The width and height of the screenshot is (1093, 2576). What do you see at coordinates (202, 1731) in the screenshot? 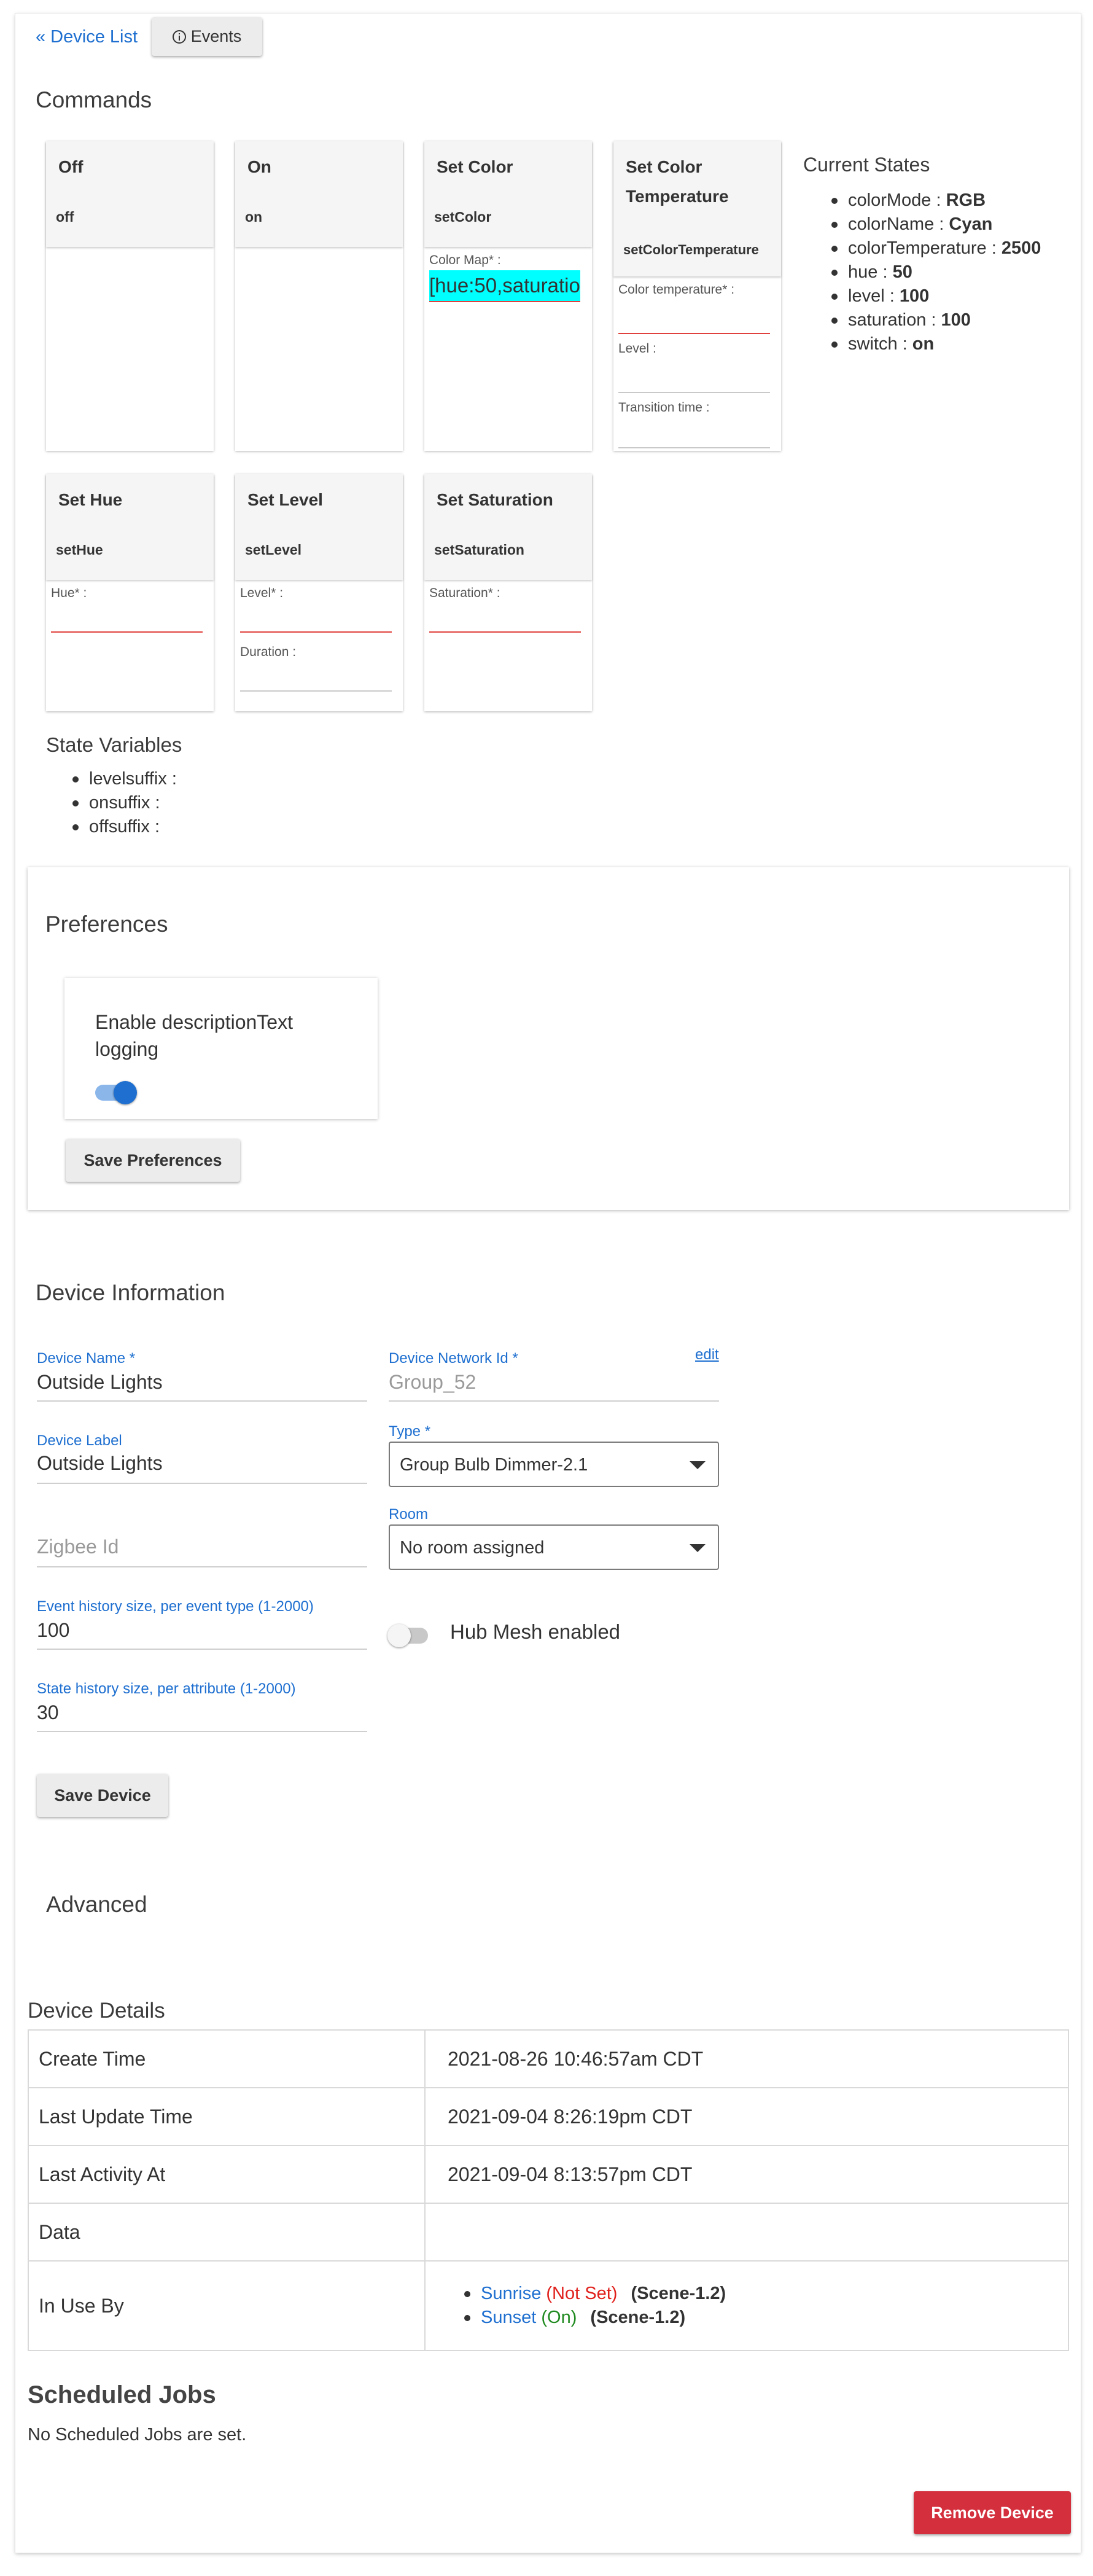
I see `state-history-underline` at bounding box center [202, 1731].